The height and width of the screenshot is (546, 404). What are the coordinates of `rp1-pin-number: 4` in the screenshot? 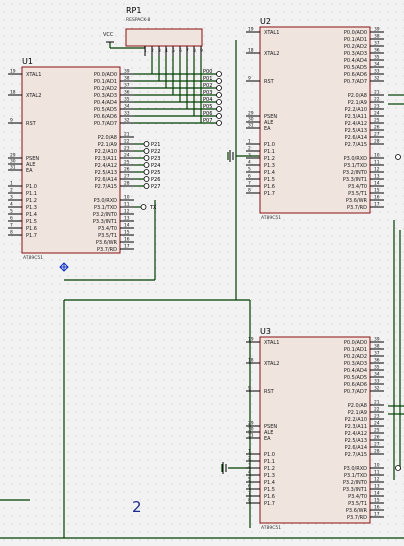 It's located at (166, 51).